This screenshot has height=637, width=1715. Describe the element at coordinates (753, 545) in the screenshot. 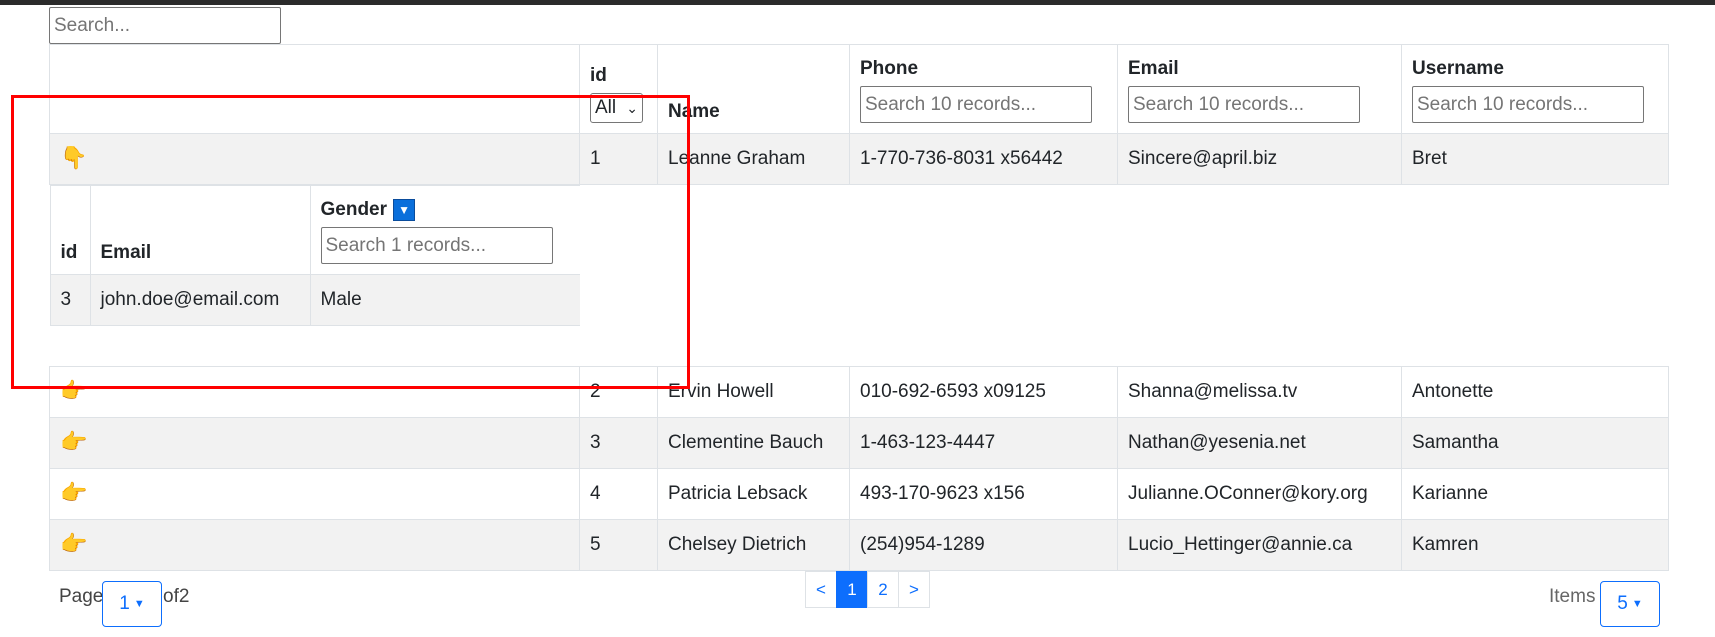

I see `cell-name: Chelsey Dietrich` at that location.